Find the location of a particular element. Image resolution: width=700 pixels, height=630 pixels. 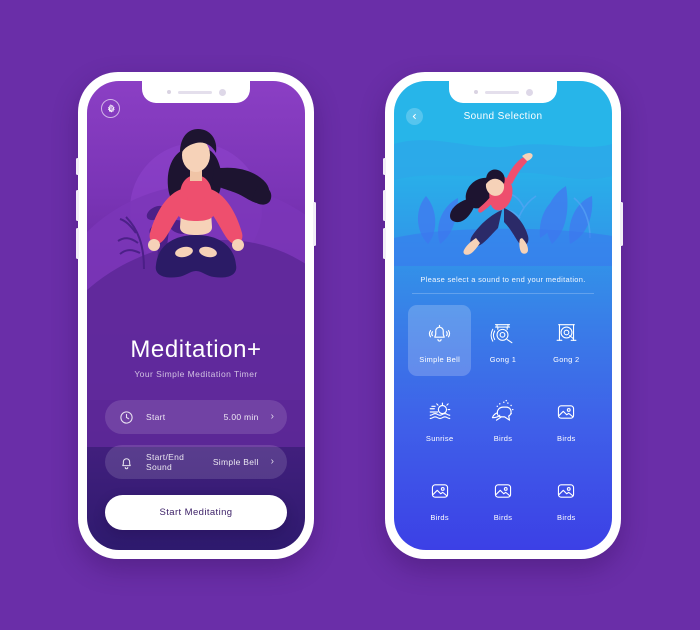

bird-icon is located at coordinates (503, 412).